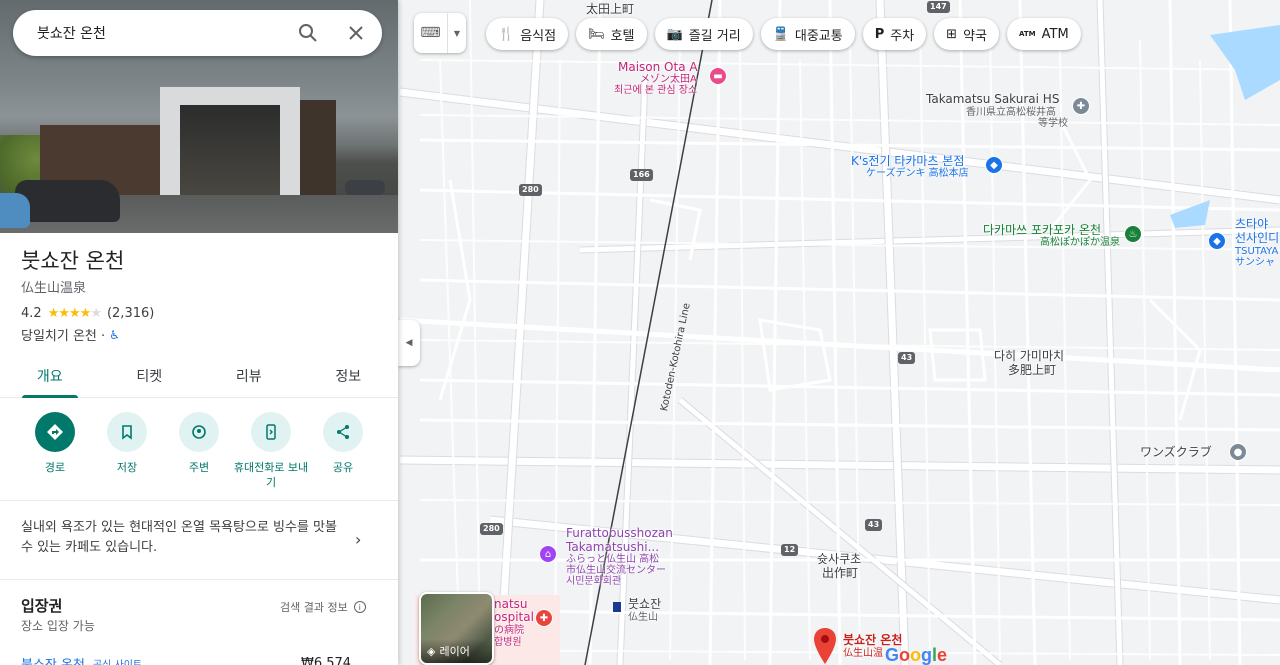 The width and height of the screenshot is (1280, 665). What do you see at coordinates (617, 607) in the screenshot?
I see `train-station-icon` at bounding box center [617, 607].